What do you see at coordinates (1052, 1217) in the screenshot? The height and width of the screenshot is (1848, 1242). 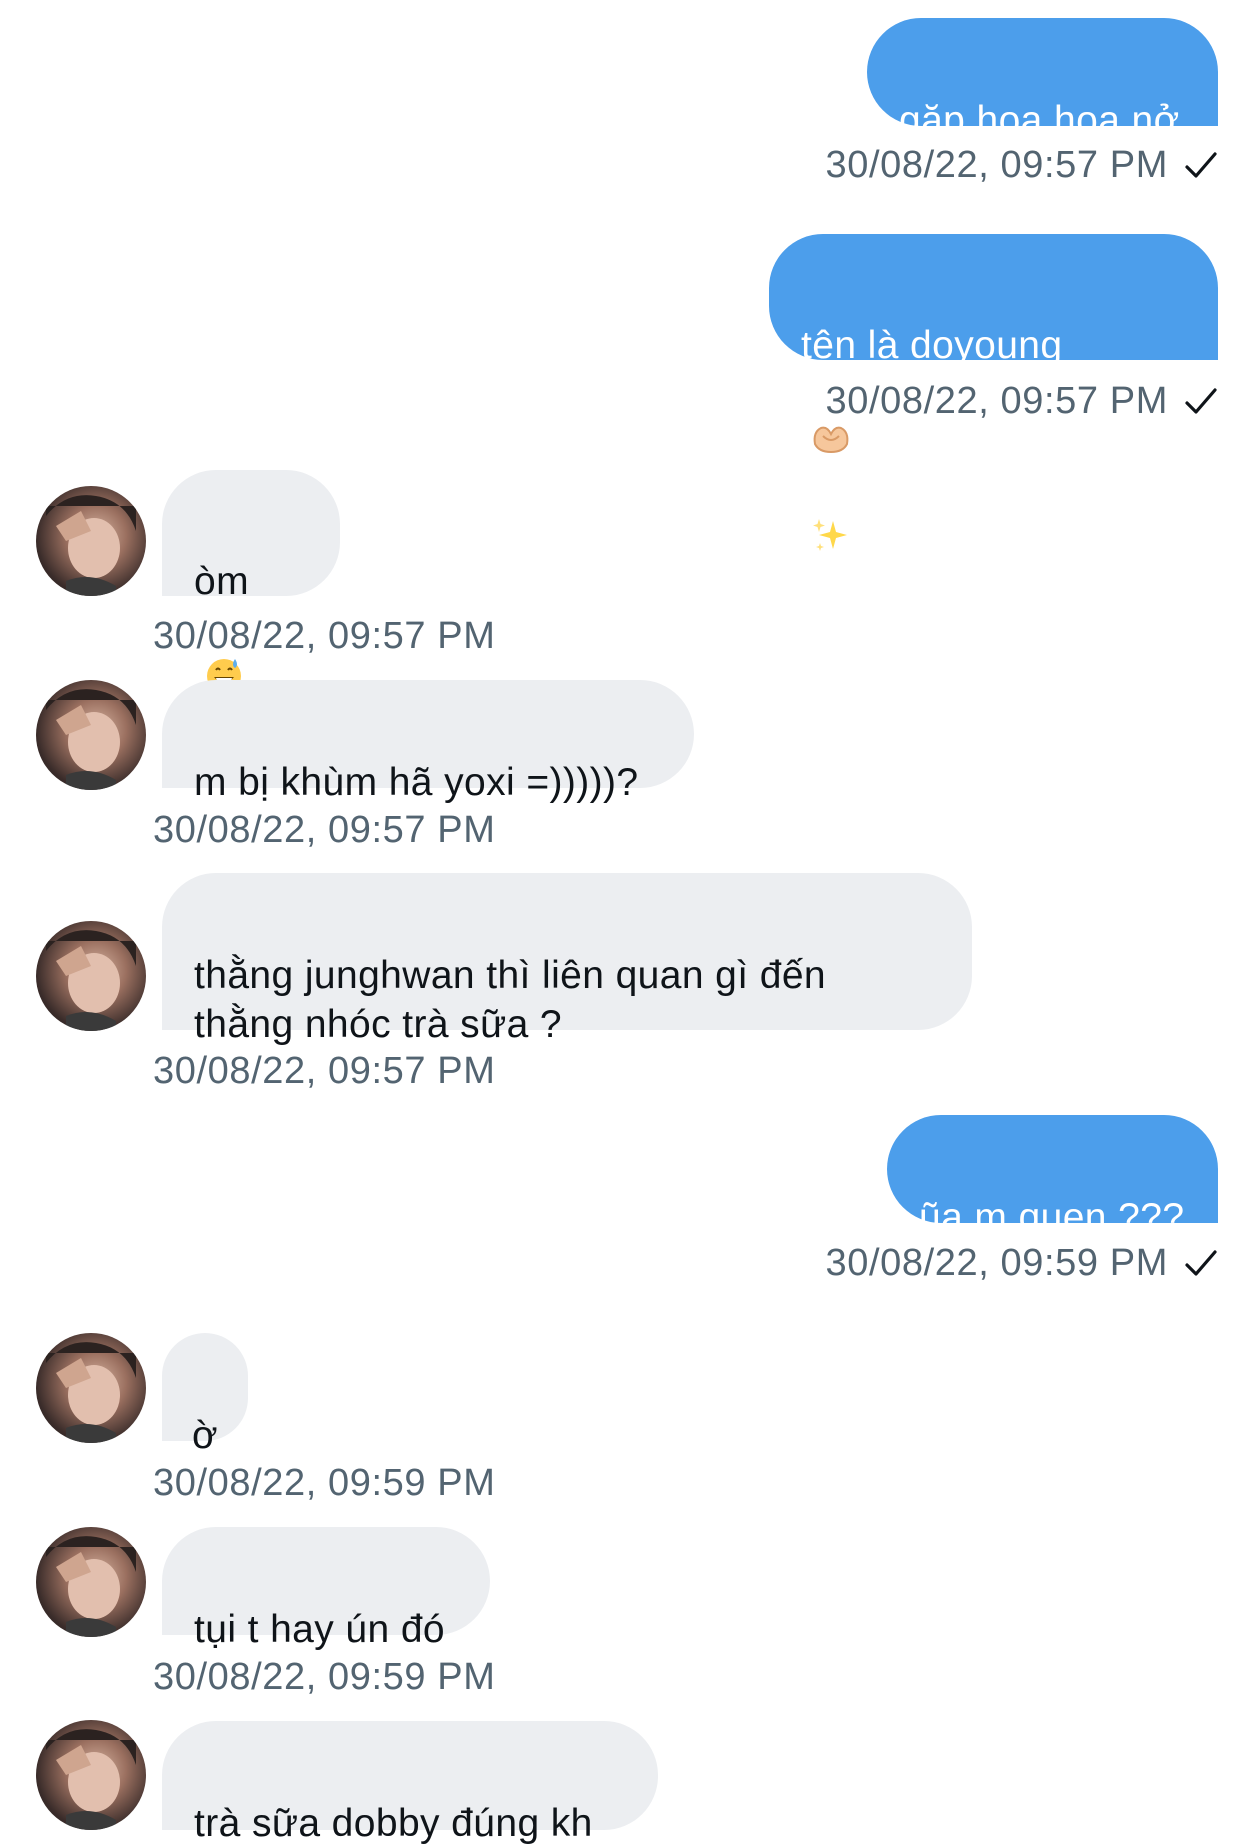 I see `message-text: ũa m quen ???` at bounding box center [1052, 1217].